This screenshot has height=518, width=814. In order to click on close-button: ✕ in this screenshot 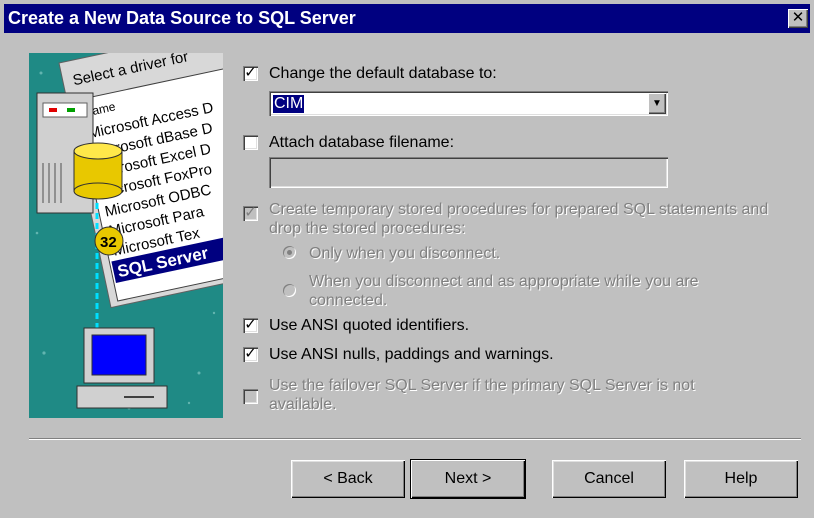, I will do `click(798, 18)`.